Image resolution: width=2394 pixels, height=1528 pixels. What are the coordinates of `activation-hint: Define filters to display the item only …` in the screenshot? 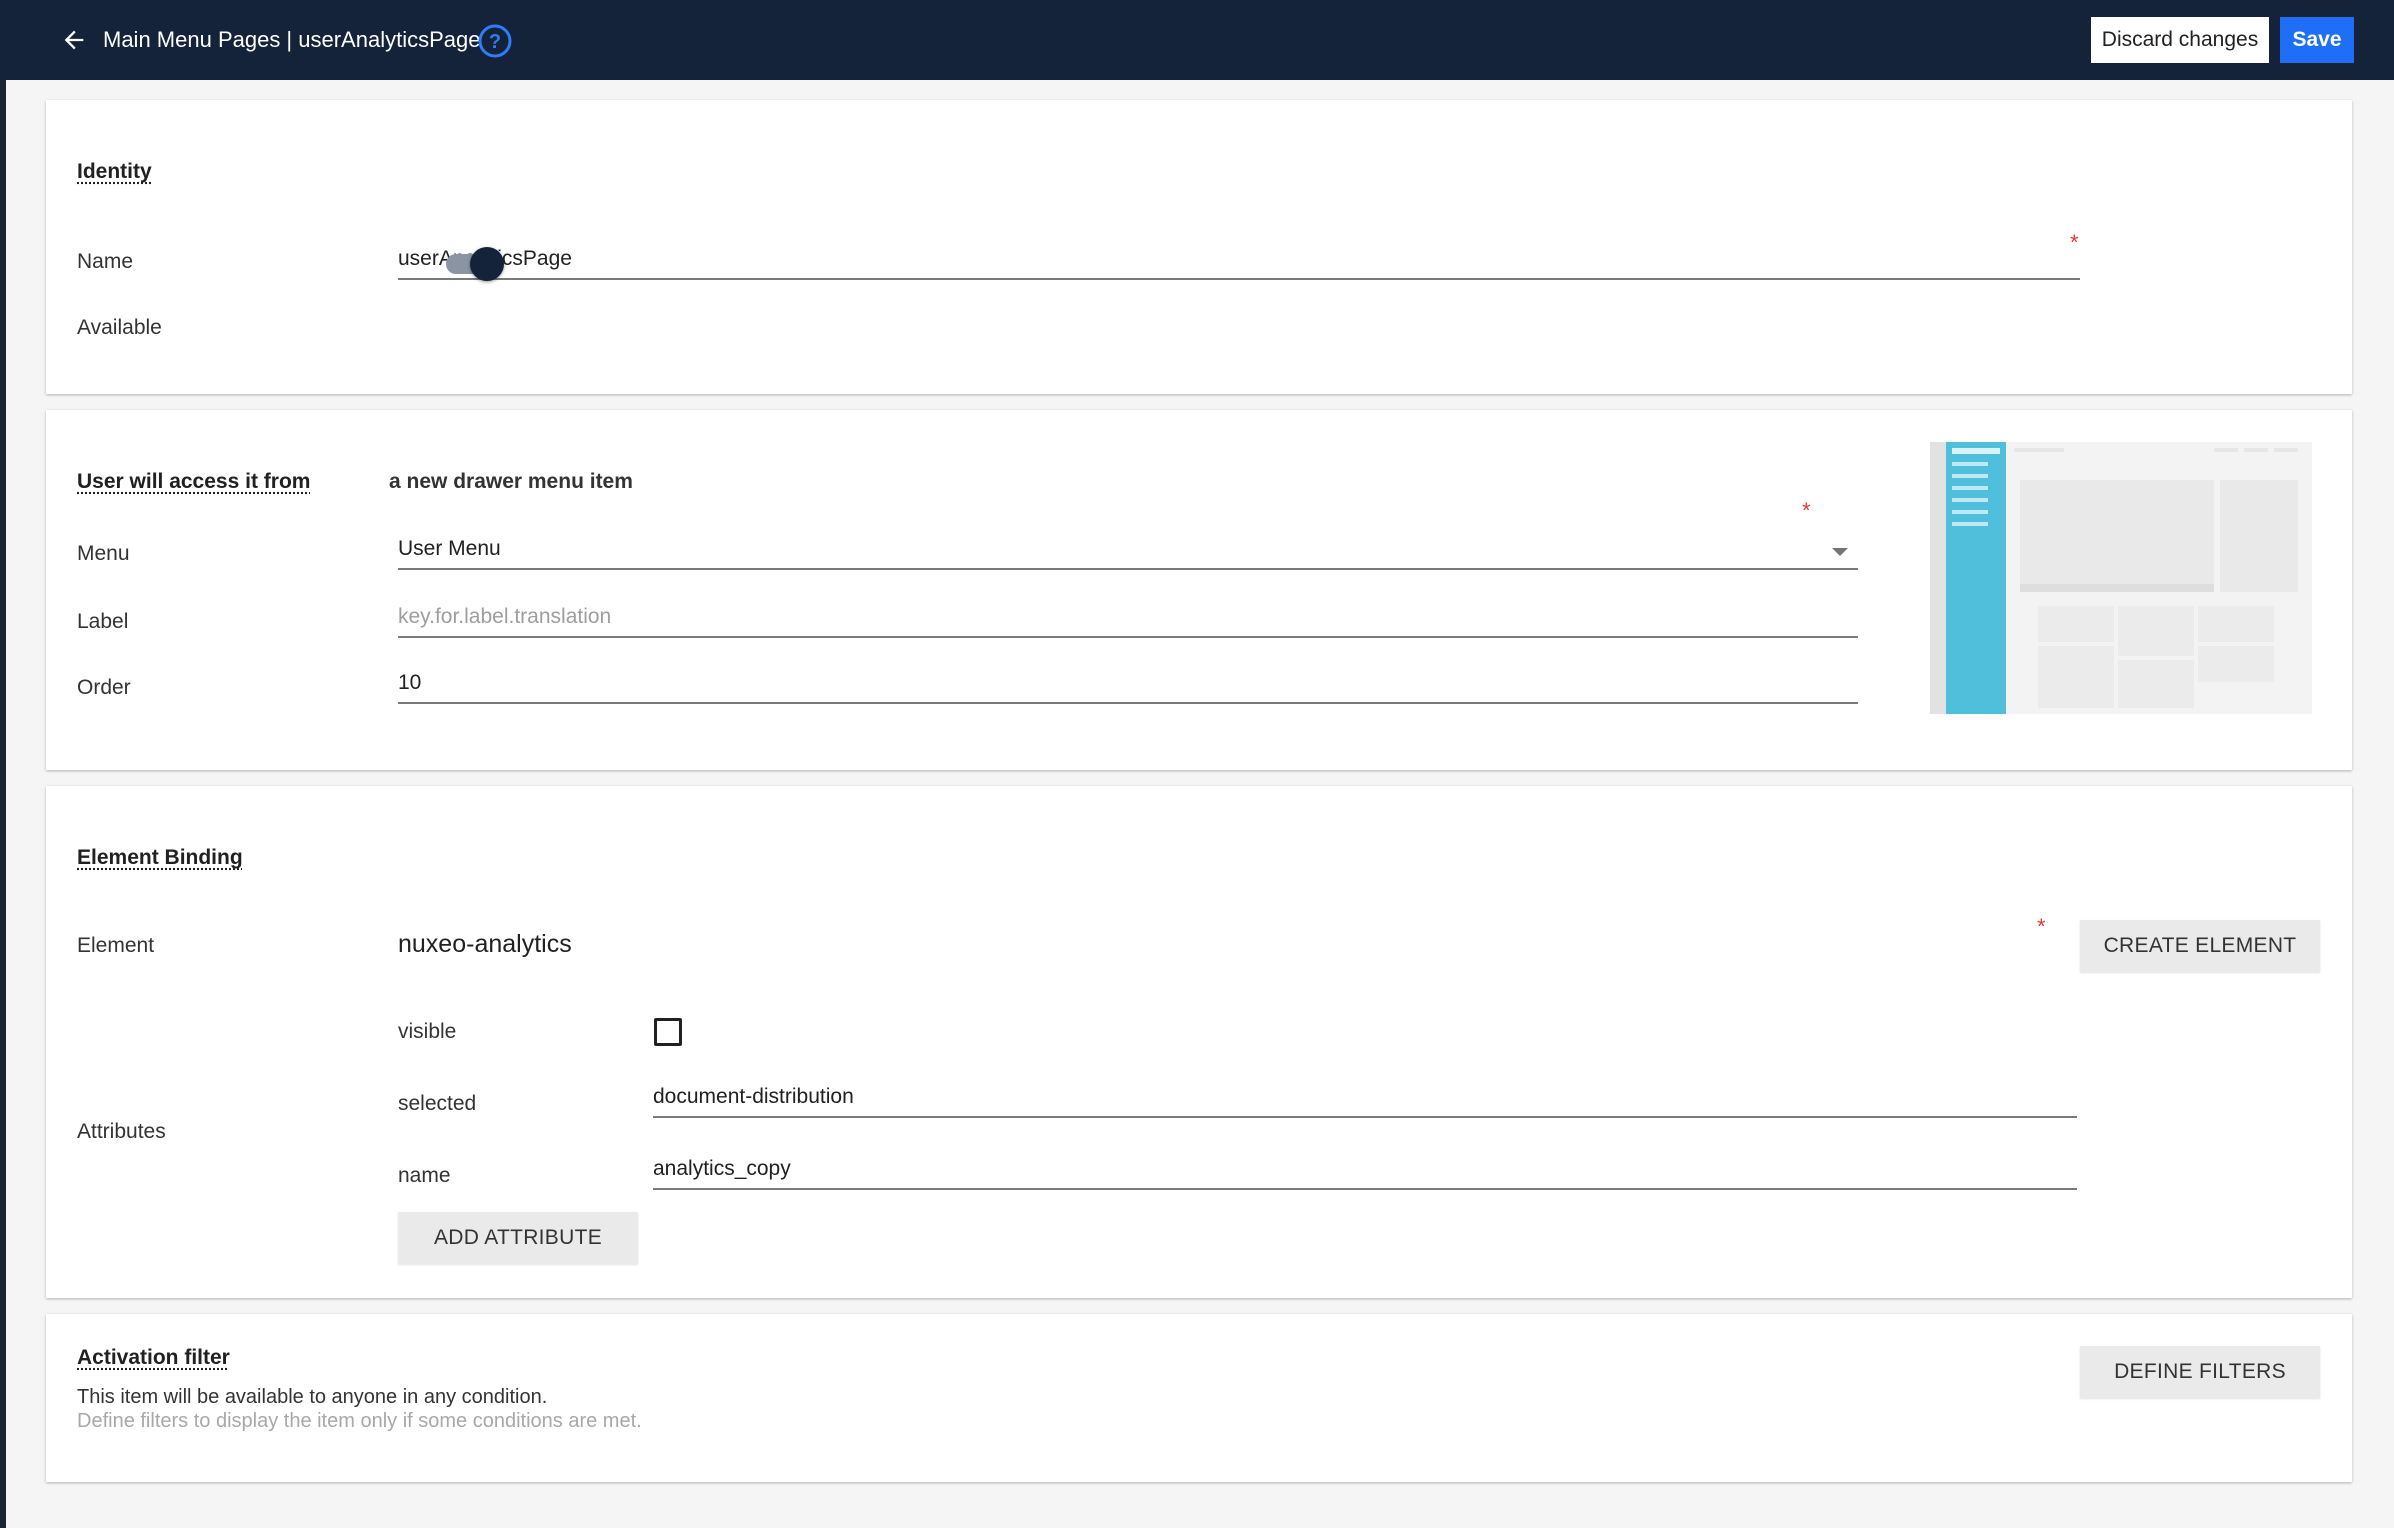 It's located at (359, 1421).